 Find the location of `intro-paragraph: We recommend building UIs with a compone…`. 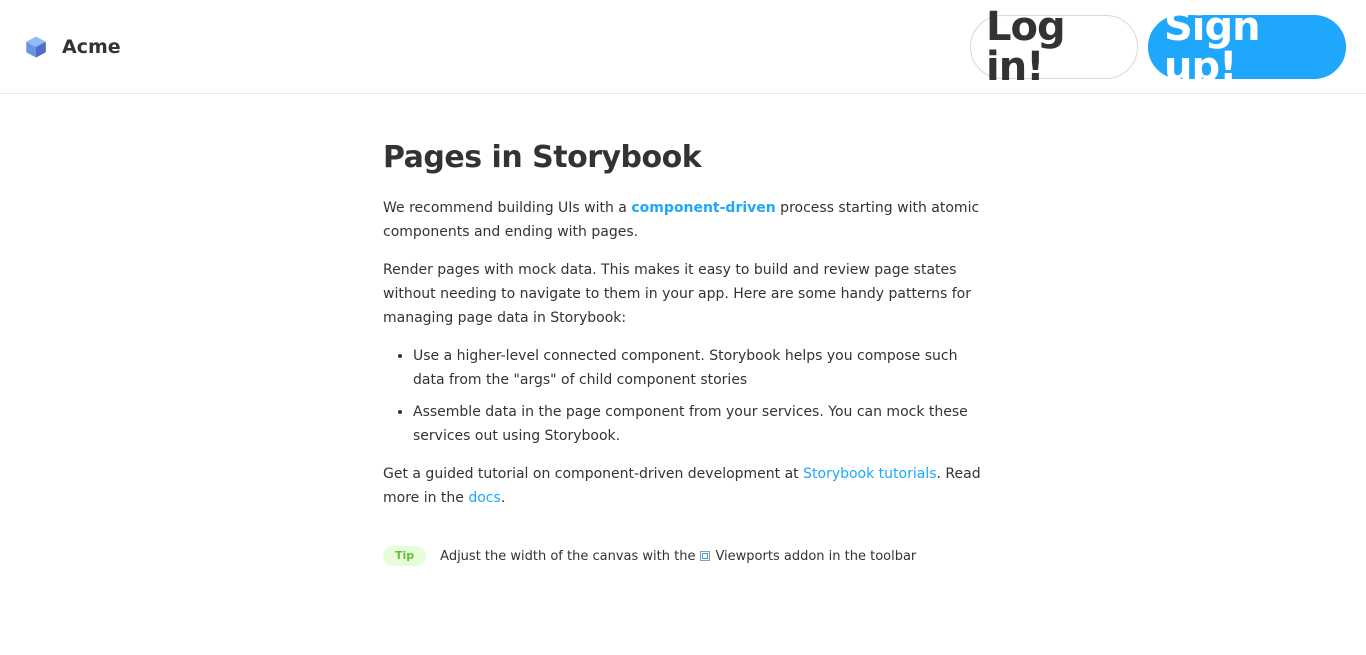

intro-paragraph: We recommend building UIs with a compone… is located at coordinates (683, 220).